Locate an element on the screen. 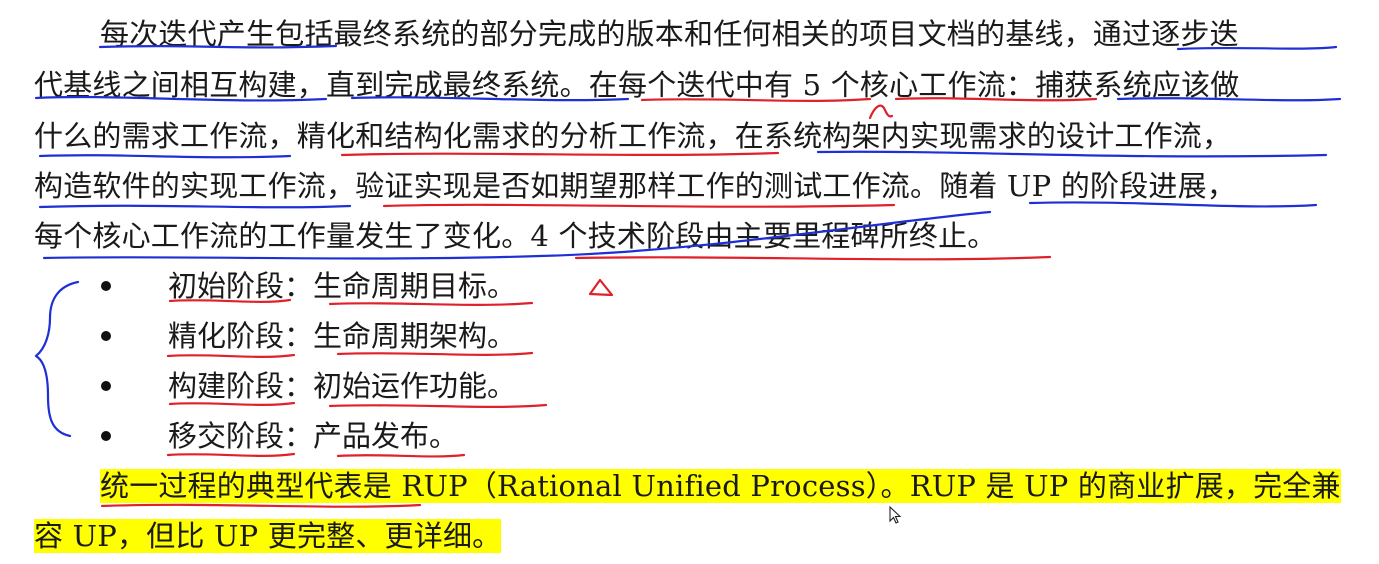  phase-name: 构建阶段 is located at coordinates (226, 386).